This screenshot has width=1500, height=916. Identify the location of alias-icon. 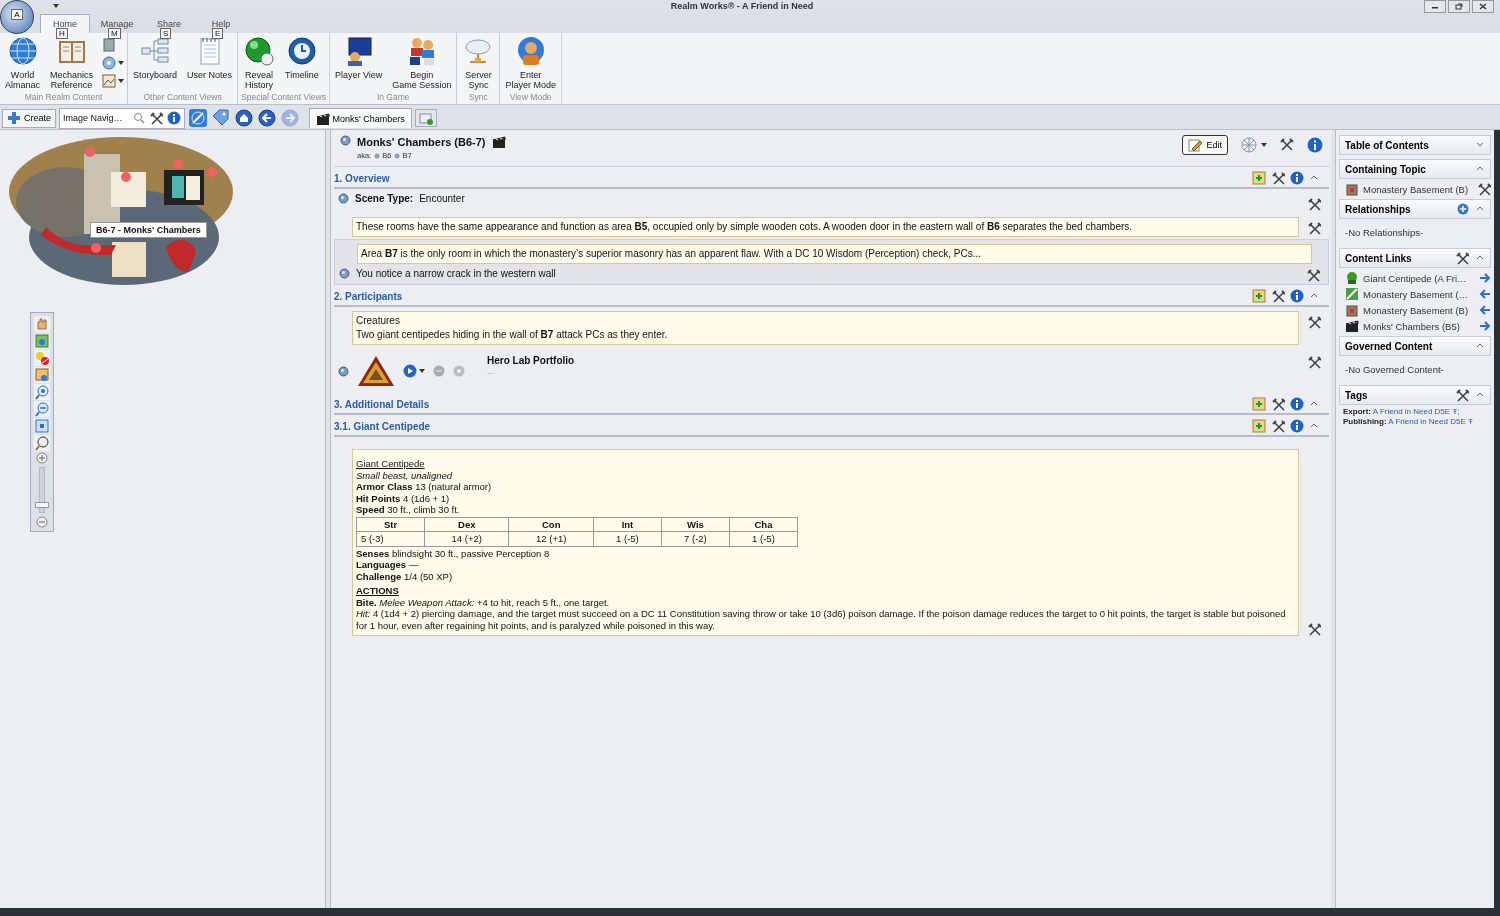
(397, 155).